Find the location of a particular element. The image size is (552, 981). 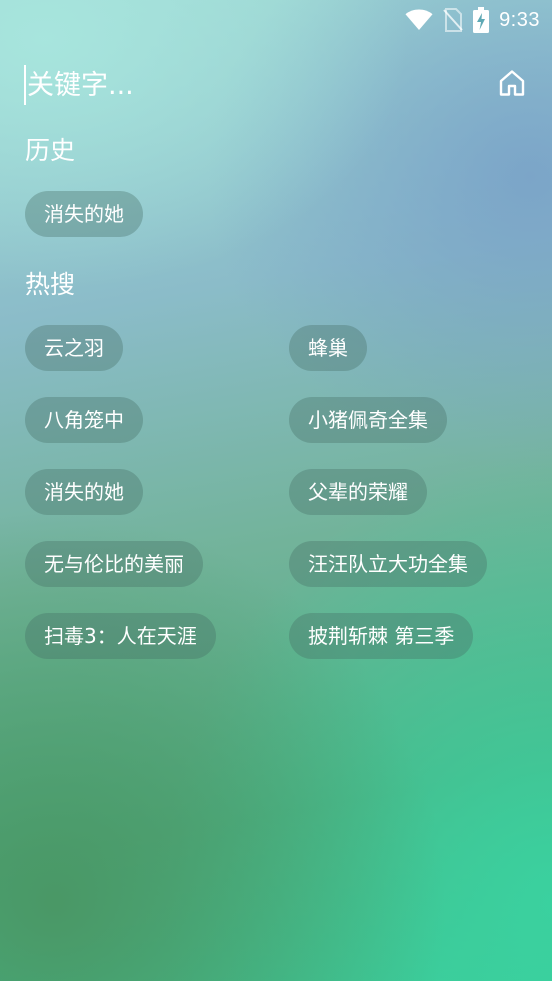

history-title: 历史 is located at coordinates (50, 150).